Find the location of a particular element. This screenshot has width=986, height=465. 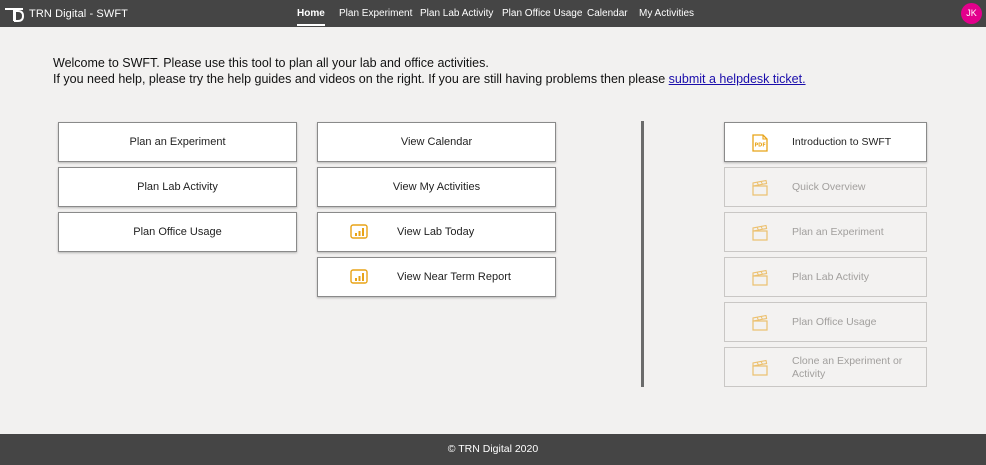

helpdesk-ticket-link: submit a helpdesk ticket. is located at coordinates (737, 79).